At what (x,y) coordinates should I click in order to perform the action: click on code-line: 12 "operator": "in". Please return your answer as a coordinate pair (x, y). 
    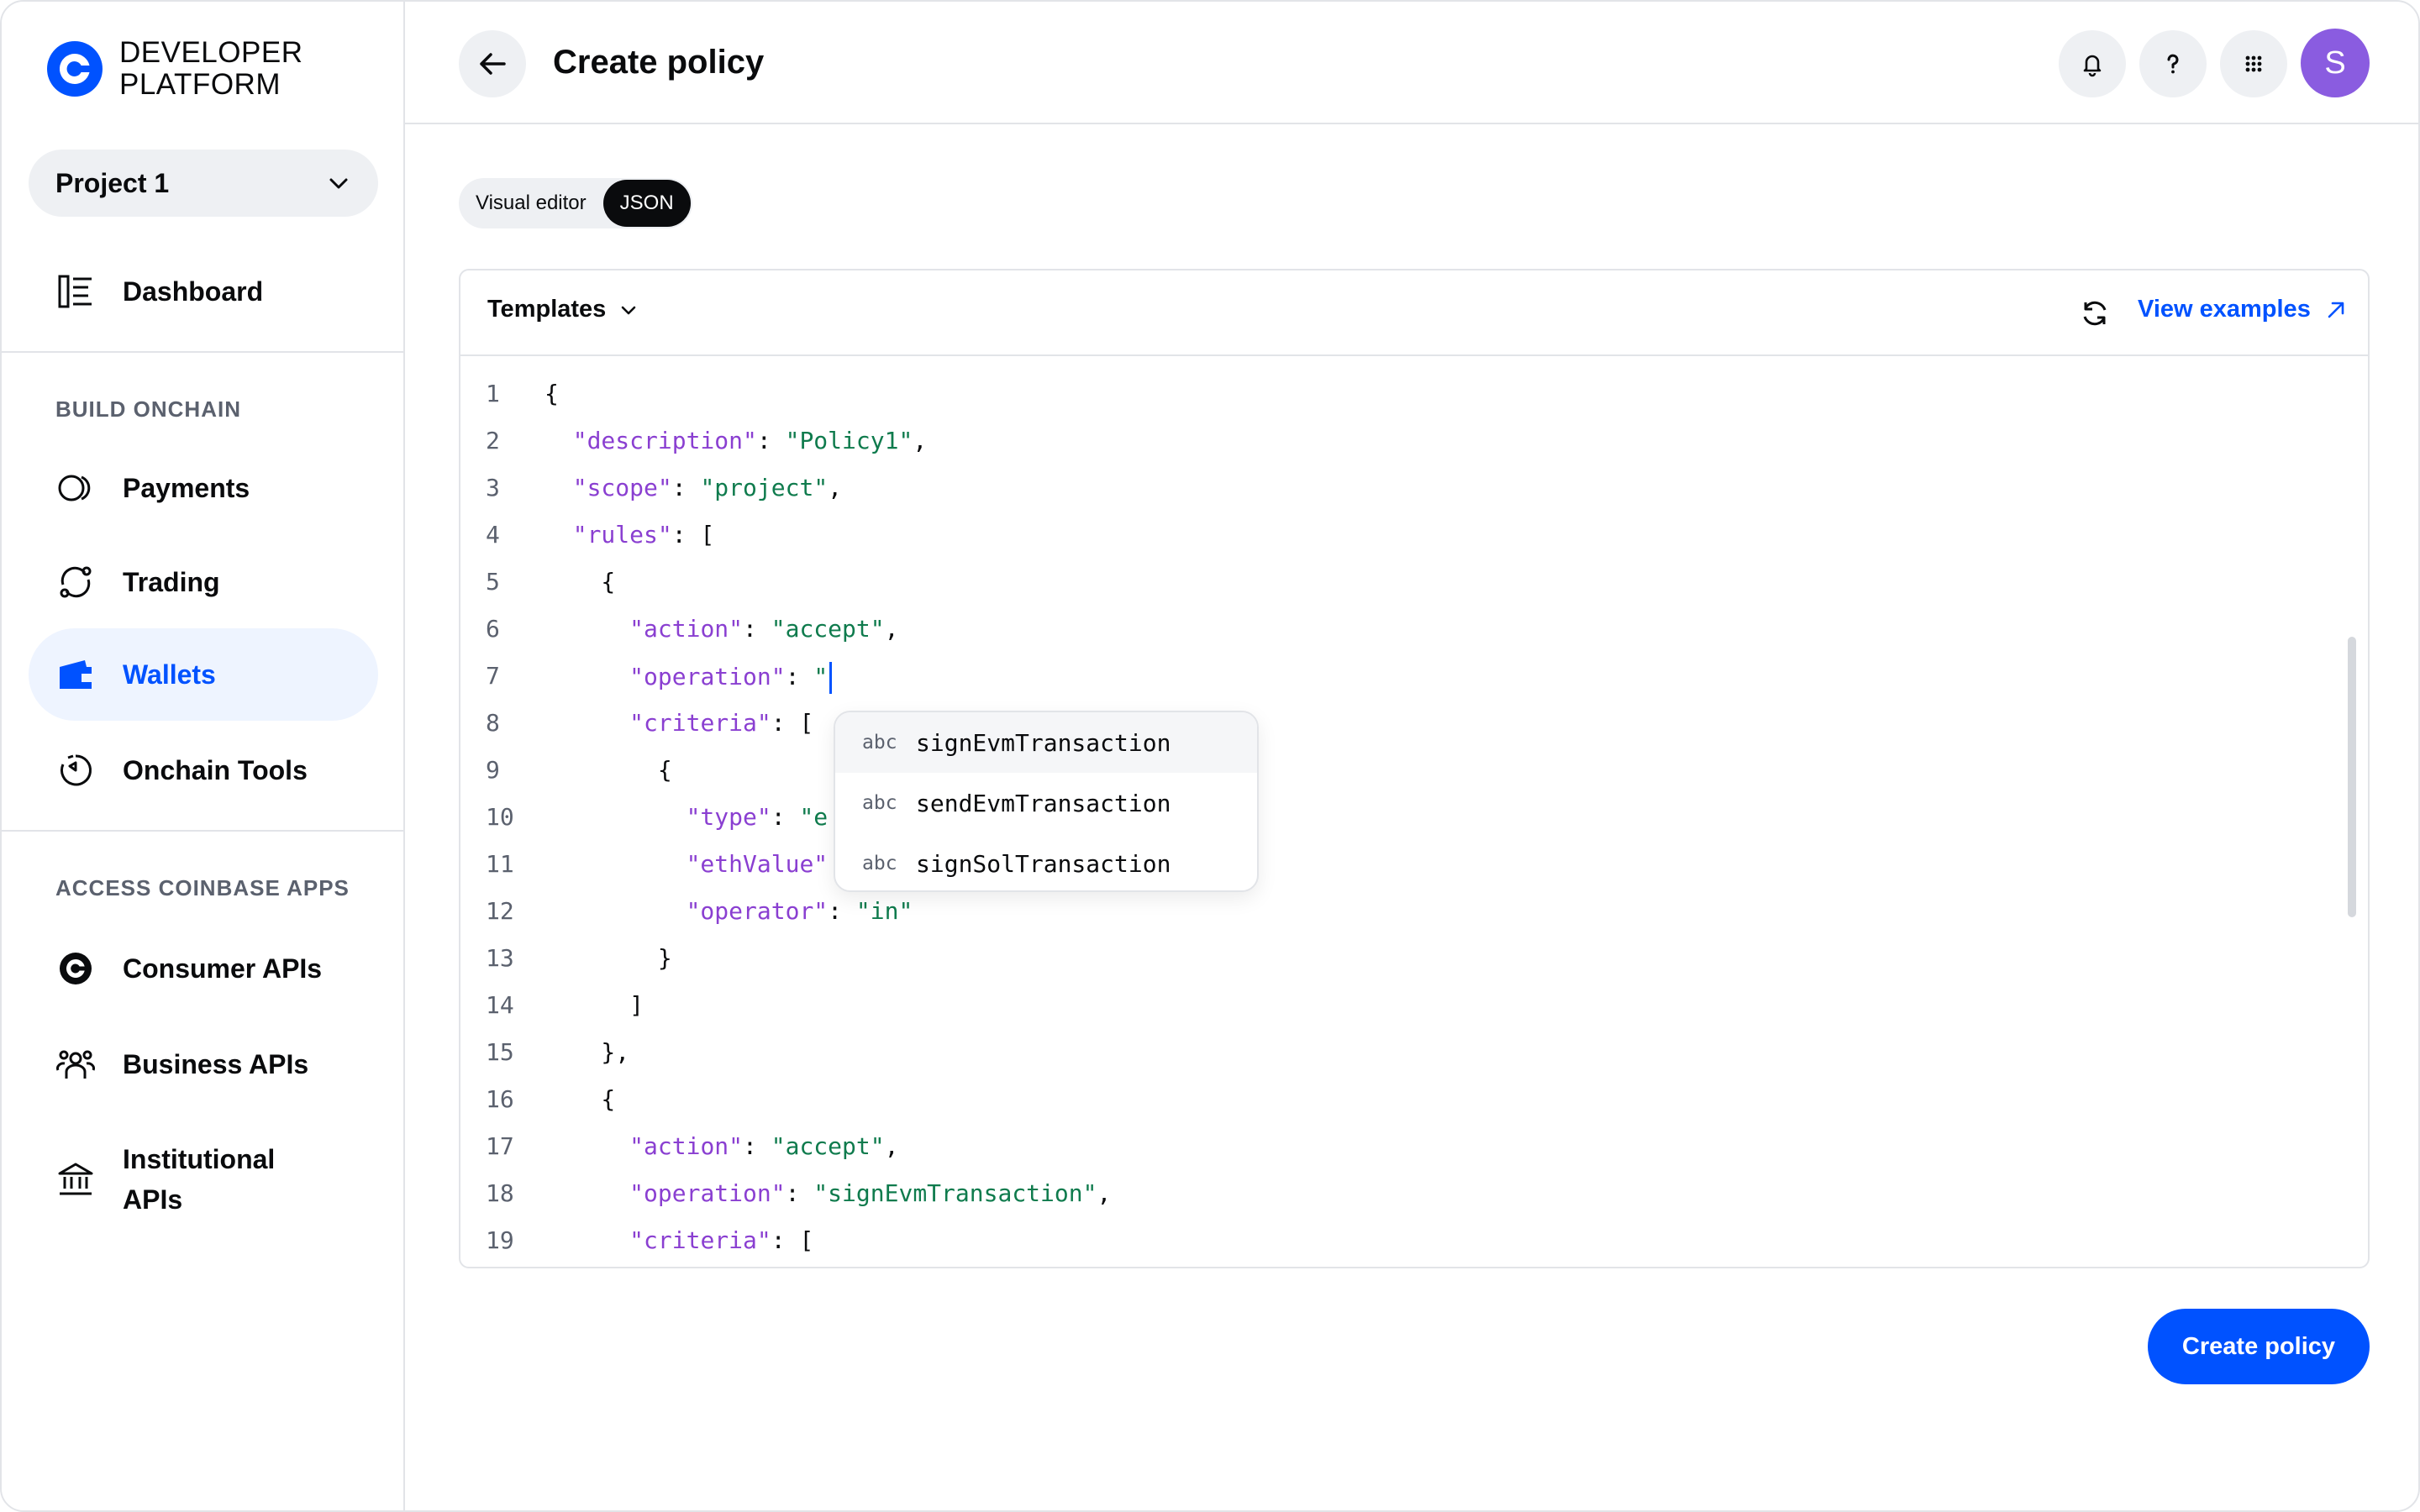
    Looking at the image, I should click on (1414, 920).